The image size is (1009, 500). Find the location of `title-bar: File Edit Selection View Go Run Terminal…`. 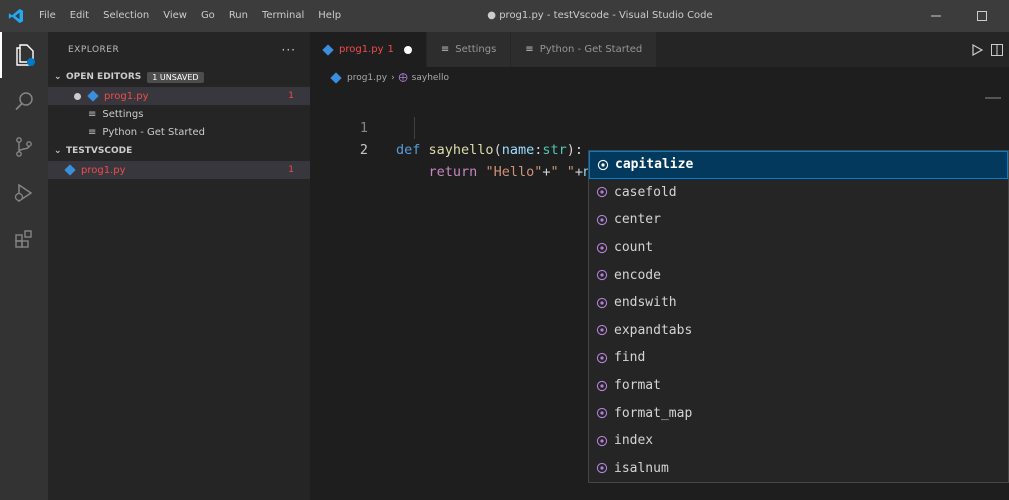

title-bar: File Edit Selection View Go Run Terminal… is located at coordinates (504, 16).